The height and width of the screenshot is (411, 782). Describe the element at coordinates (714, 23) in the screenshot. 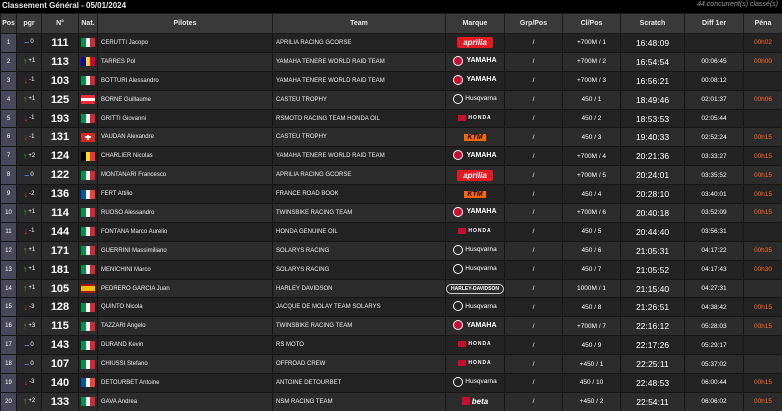

I see `col-header-diff: Diff 1er` at that location.